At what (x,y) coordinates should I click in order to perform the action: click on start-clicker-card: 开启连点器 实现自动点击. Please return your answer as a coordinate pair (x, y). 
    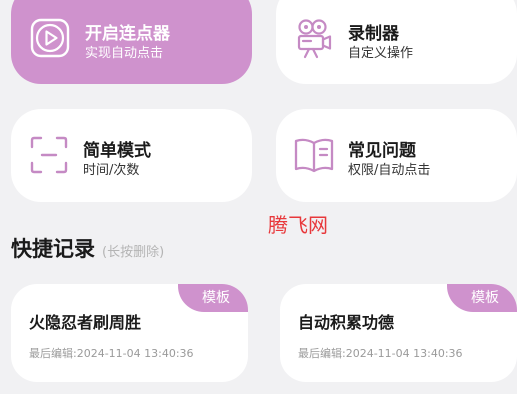
    Looking at the image, I should click on (131, 42).